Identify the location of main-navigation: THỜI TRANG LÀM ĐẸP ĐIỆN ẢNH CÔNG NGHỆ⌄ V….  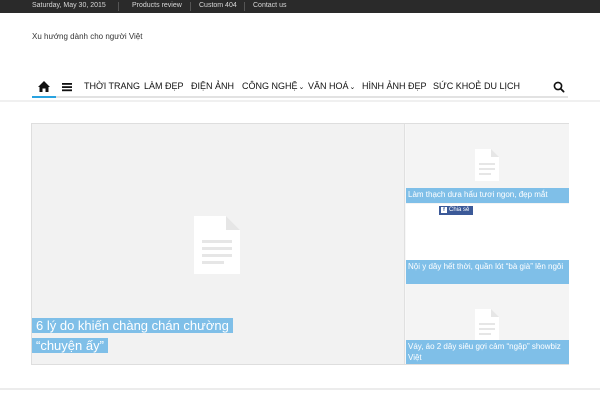
(300, 87).